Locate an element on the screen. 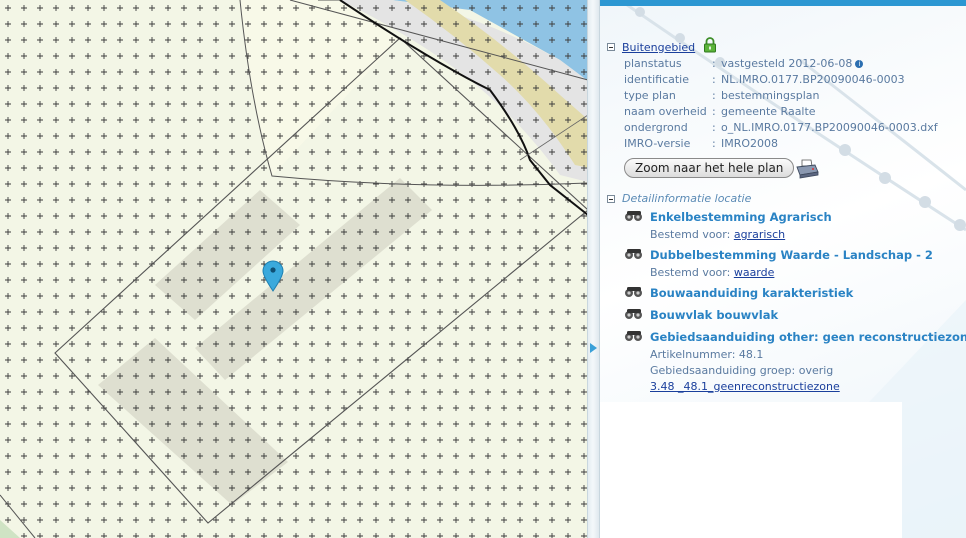 This screenshot has height=538, width=966. zoom-to-plan-button: Zoom naar het hele plan is located at coordinates (709, 168).